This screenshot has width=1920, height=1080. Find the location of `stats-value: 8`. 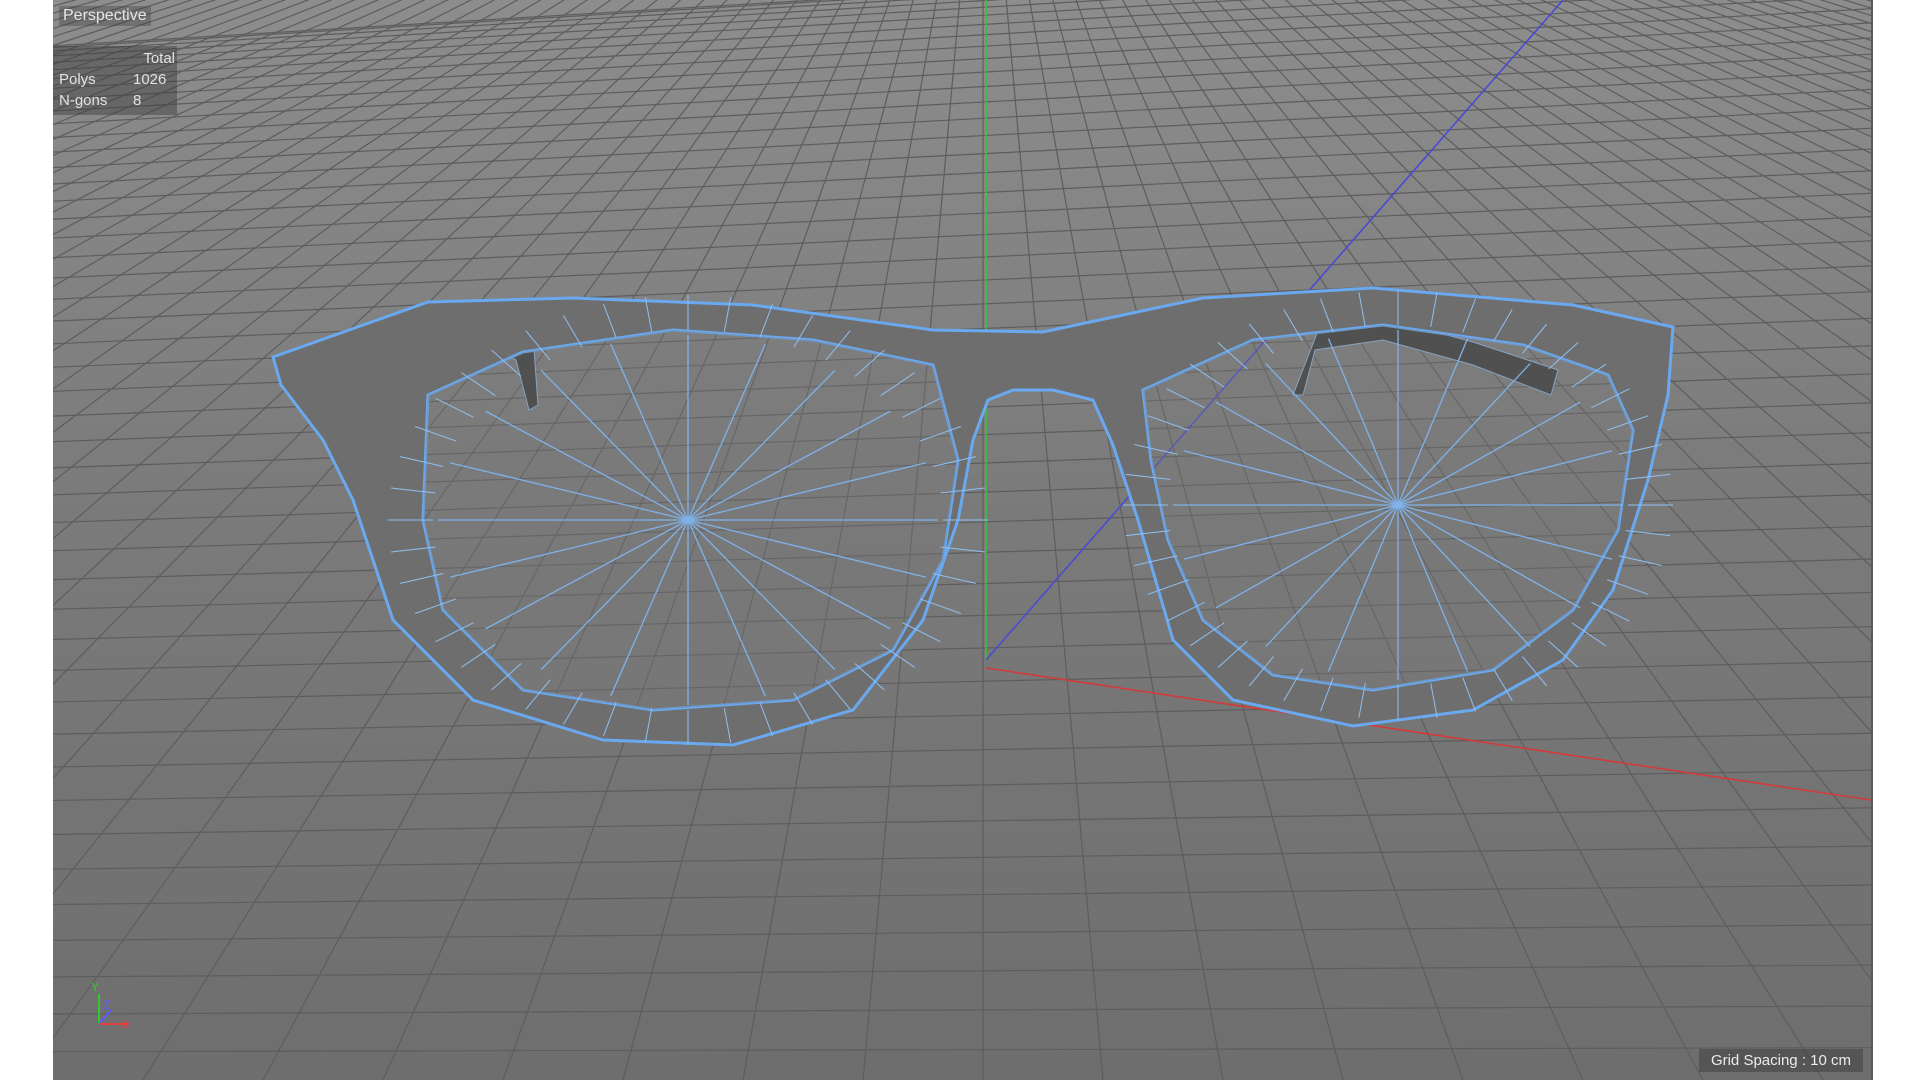

stats-value: 8 is located at coordinates (137, 100).